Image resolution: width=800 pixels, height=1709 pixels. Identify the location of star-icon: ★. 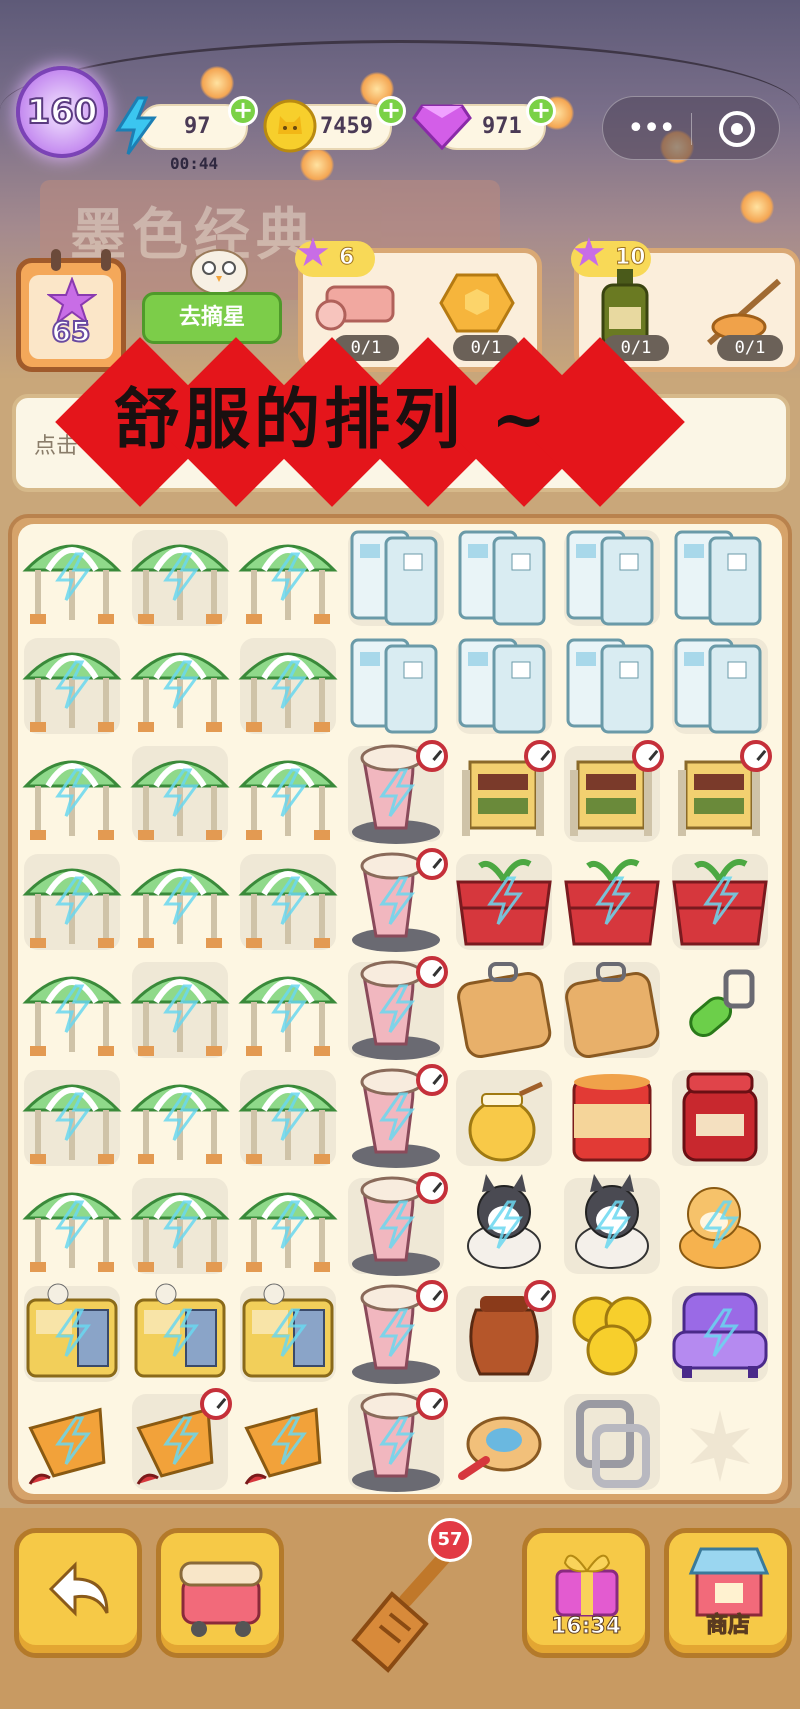
(313, 253).